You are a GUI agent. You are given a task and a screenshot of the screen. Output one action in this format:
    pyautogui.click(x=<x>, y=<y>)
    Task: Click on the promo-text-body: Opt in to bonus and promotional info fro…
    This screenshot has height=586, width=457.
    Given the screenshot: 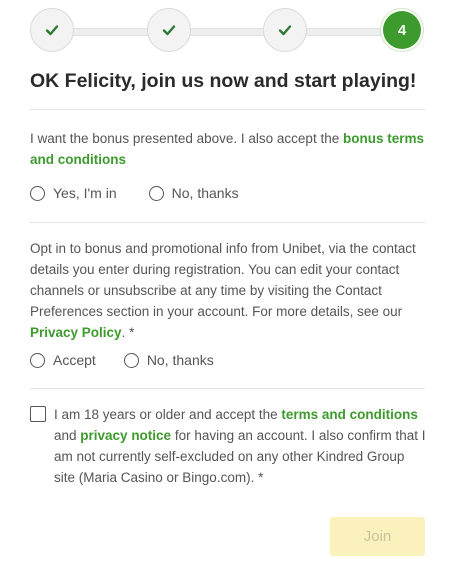 What is the action you would take?
    pyautogui.click(x=223, y=280)
    